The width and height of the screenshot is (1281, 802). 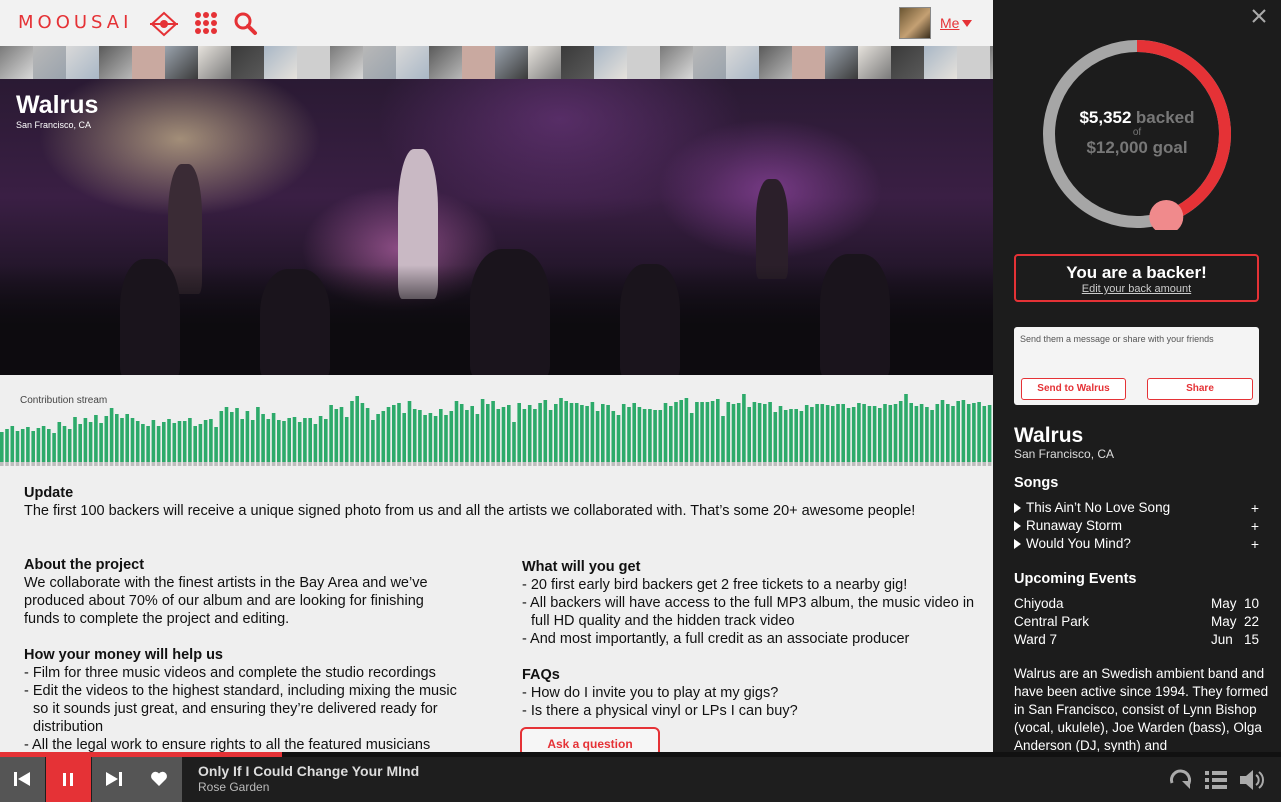 What do you see at coordinates (1036, 483) in the screenshot?
I see `songs-title: Songs` at bounding box center [1036, 483].